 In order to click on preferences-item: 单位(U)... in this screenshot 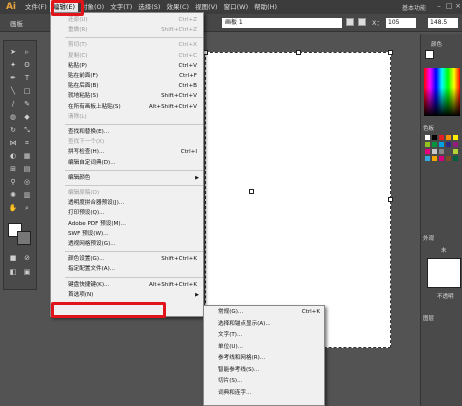, I will do `click(265, 348)`.